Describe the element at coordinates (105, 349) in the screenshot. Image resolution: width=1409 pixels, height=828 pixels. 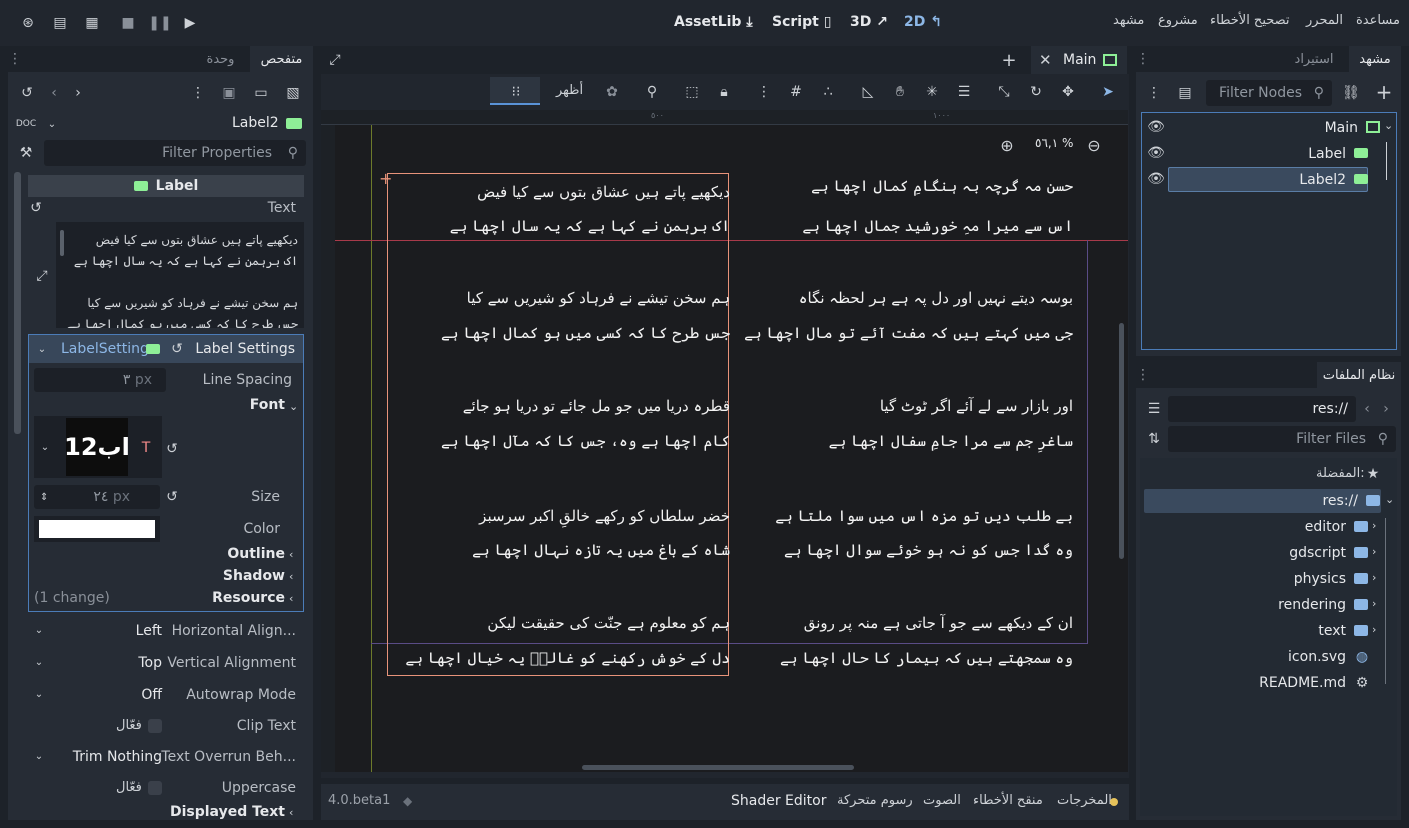
I see `label-settings-value: LabelSetting` at that location.